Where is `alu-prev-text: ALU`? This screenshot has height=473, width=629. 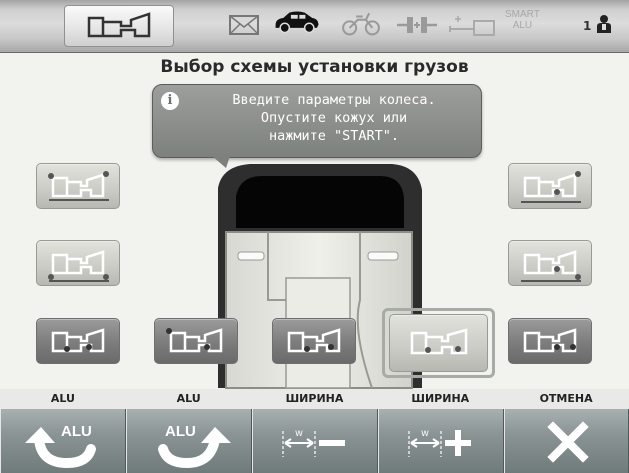
alu-prev-text: ALU is located at coordinates (76, 431).